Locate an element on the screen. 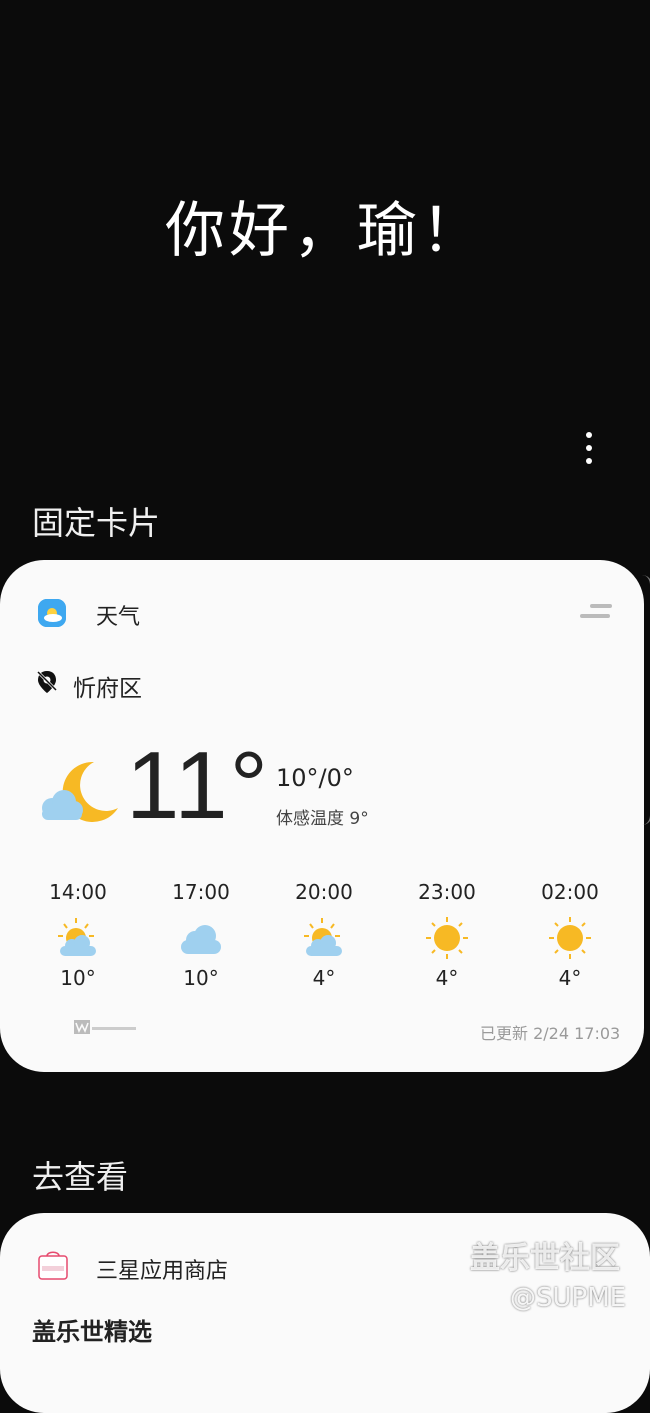 The height and width of the screenshot is (1413, 650). galaxy-store-icon is located at coordinates (53, 1265).